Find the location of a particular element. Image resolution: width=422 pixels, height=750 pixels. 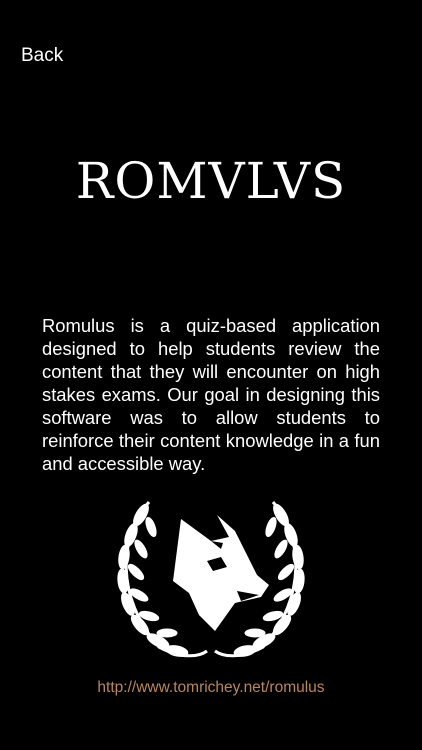

website-link: http://www.tomrichey.net/romulus is located at coordinates (211, 688).